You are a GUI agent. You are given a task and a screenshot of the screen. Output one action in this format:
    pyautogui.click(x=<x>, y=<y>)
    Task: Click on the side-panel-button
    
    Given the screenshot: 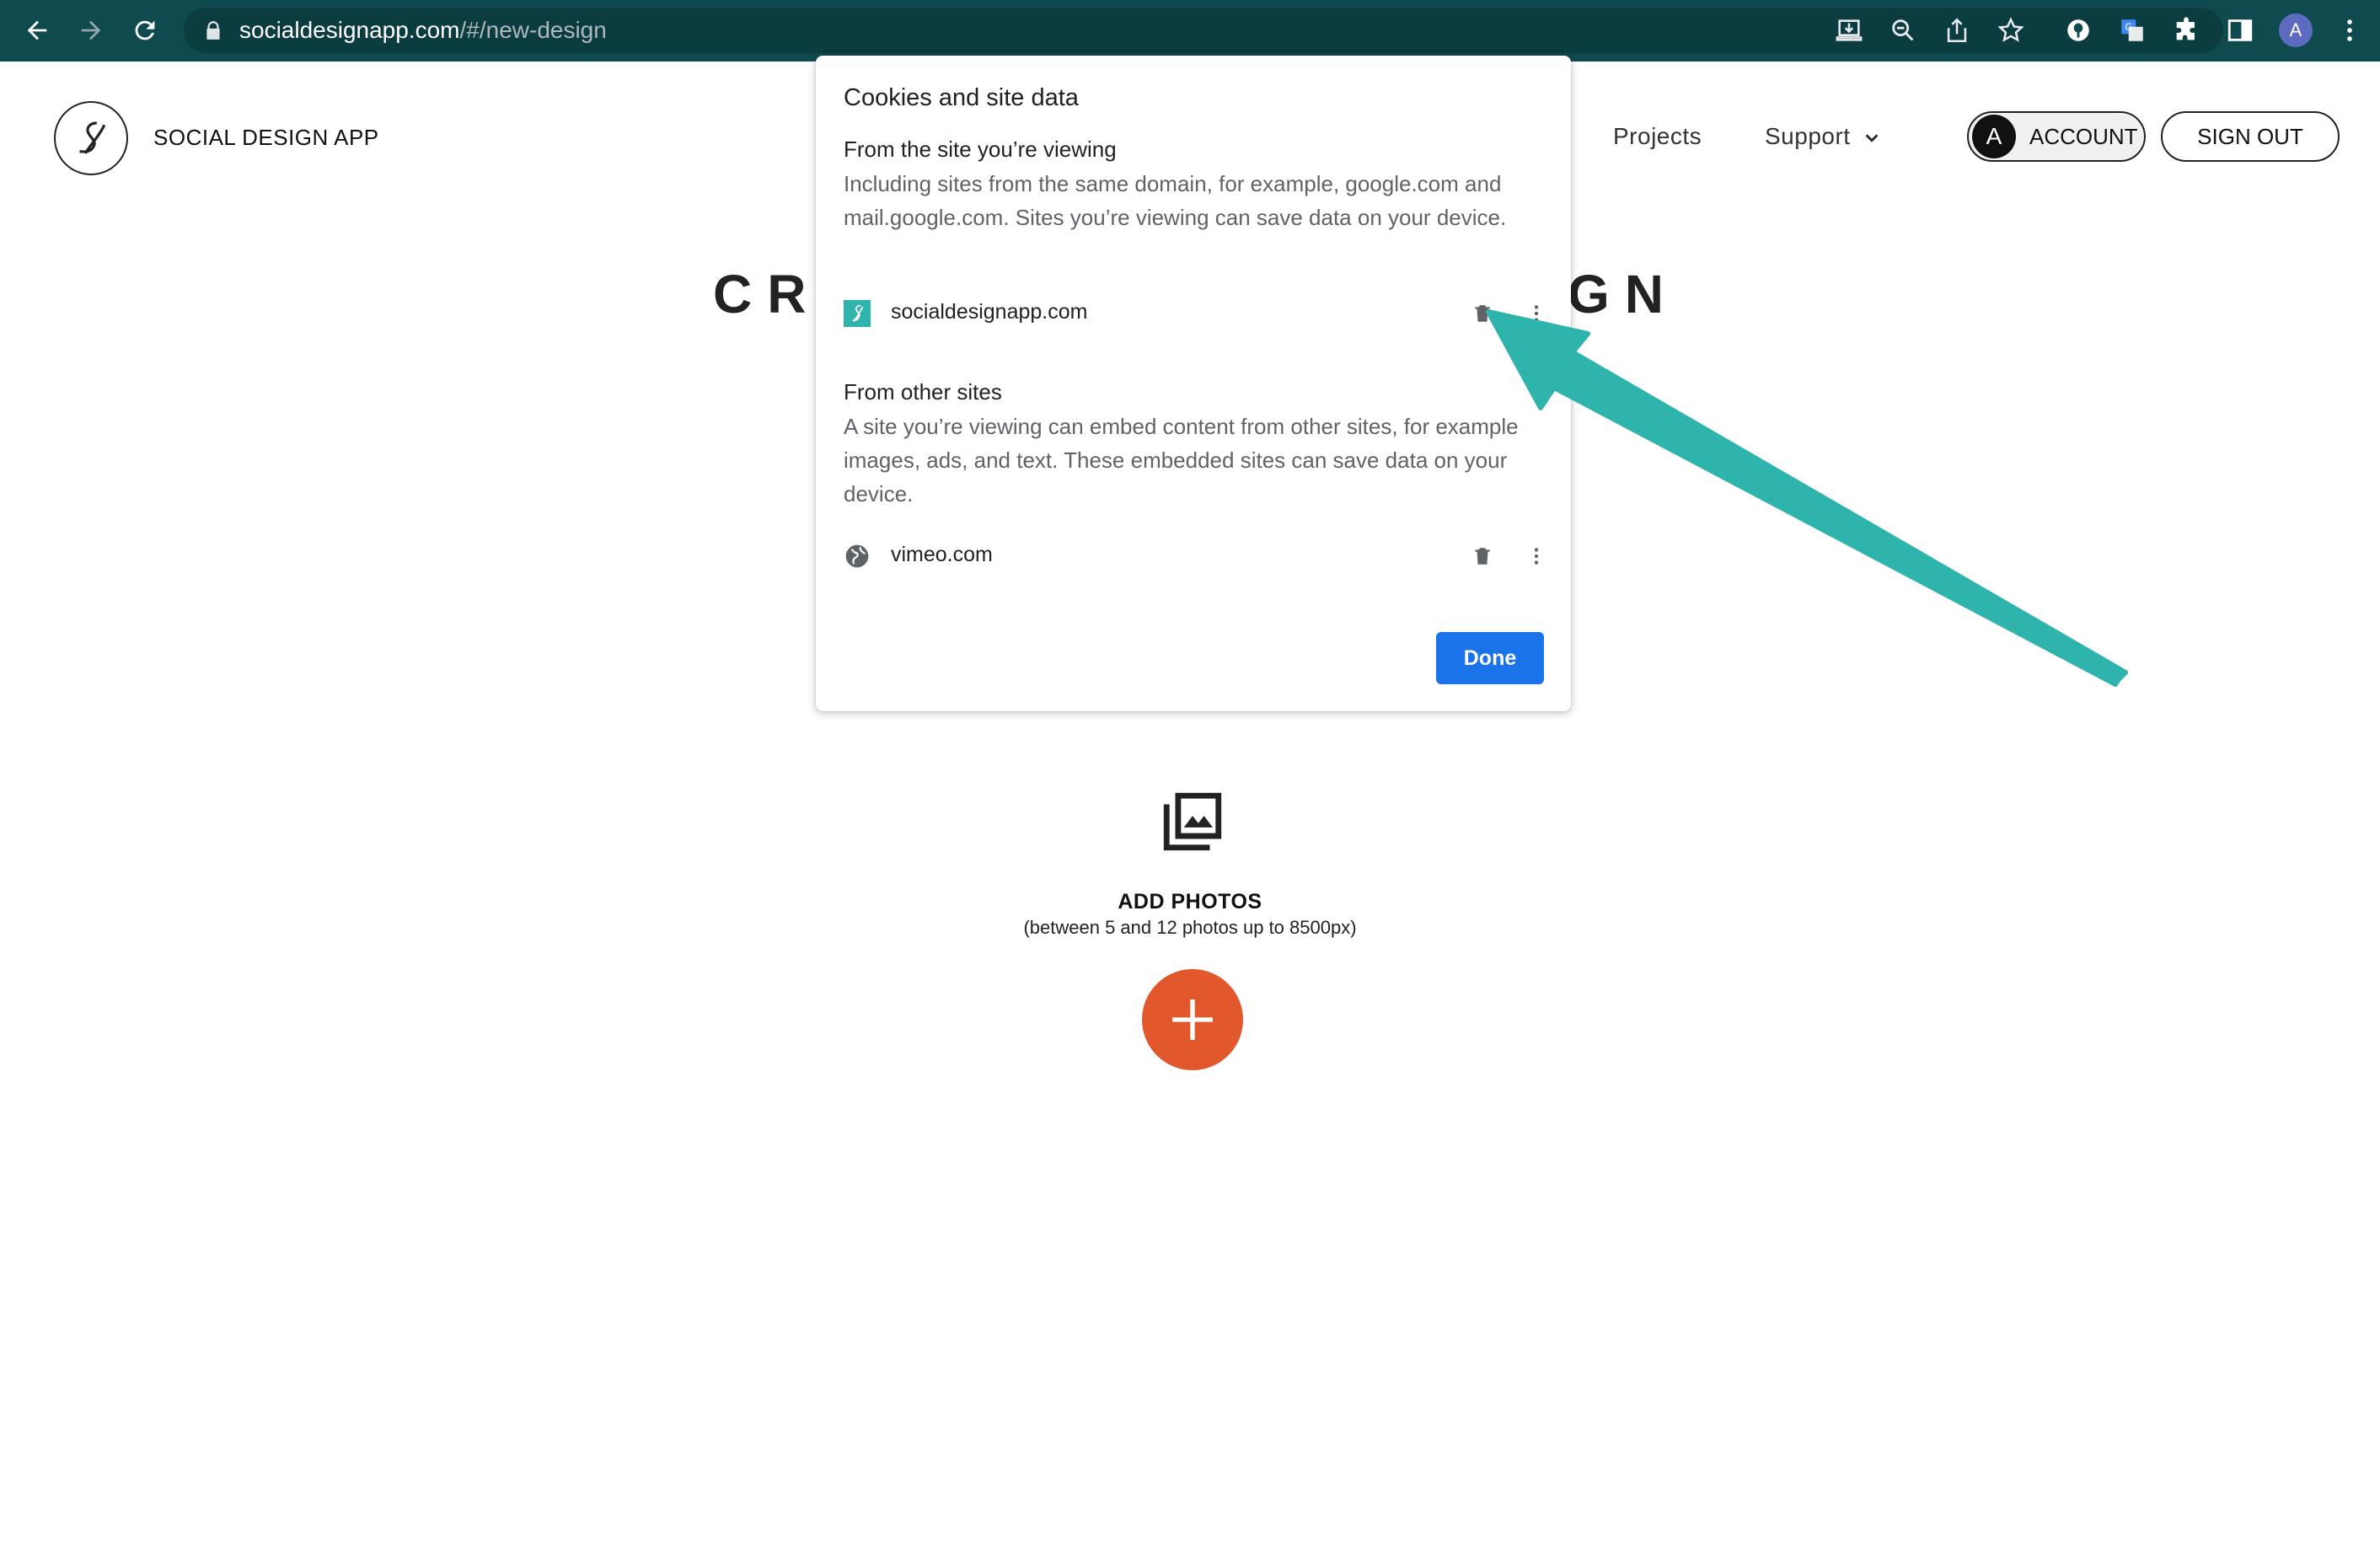 What is the action you would take?
    pyautogui.click(x=2240, y=30)
    